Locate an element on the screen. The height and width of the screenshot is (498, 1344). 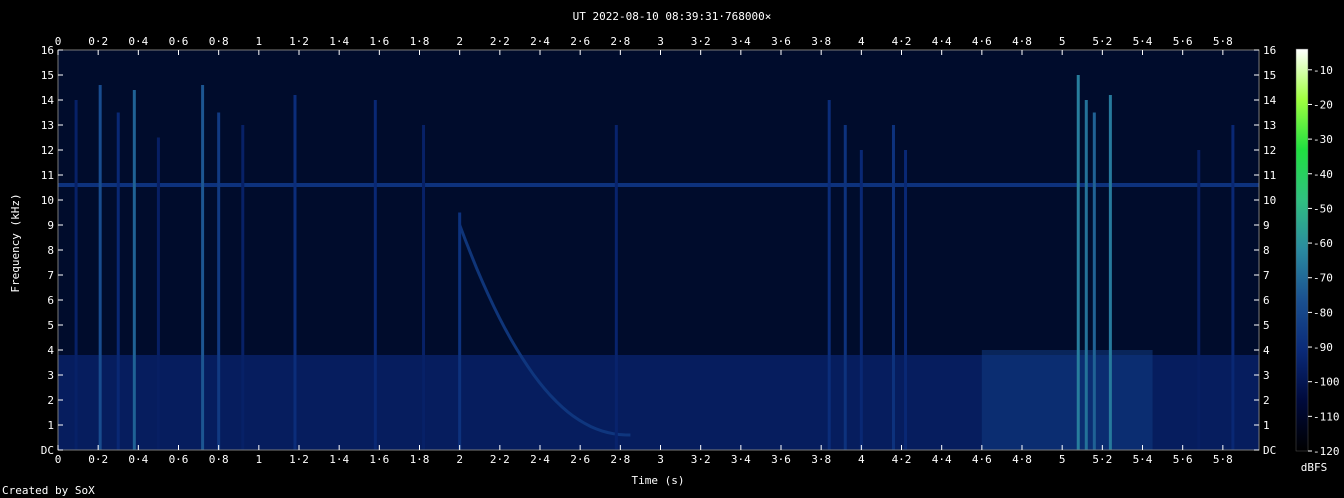
y-tick-label-left: 4 is located at coordinates (50, 350).